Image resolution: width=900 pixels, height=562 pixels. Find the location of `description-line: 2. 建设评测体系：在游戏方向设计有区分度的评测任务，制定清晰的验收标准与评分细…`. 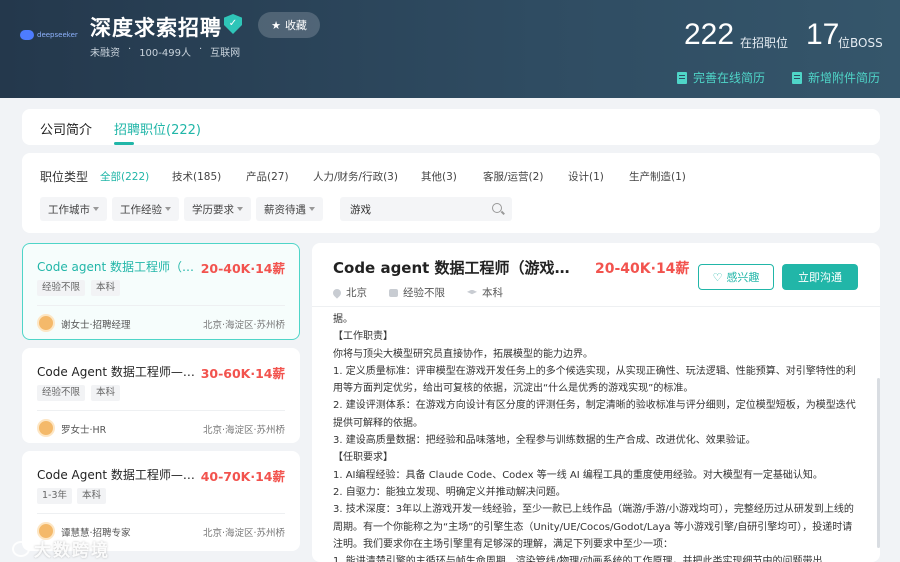

description-line: 2. 建设评测体系：在游戏方向设计有区分度的评测任务，制定清晰的验收标准与评分细… is located at coordinates (594, 414).